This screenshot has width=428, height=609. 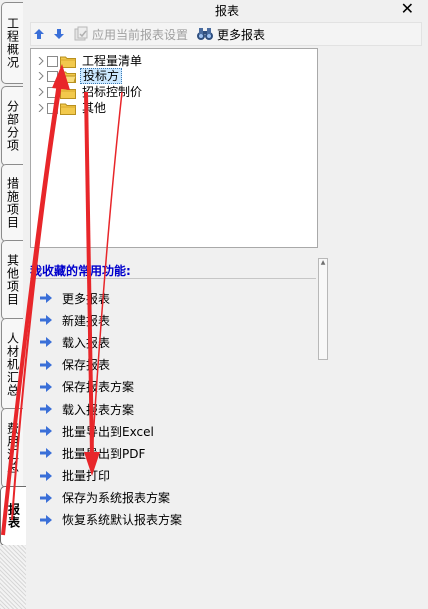 What do you see at coordinates (122, 519) in the screenshot?
I see `func-label: 恢复系统默认报表方案` at bounding box center [122, 519].